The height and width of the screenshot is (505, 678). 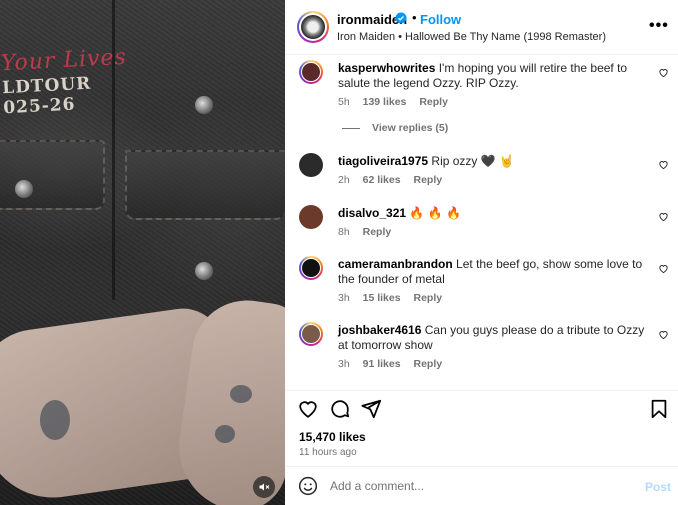 What do you see at coordinates (395, 264) in the screenshot?
I see `comment-username: cameramanbrandon` at bounding box center [395, 264].